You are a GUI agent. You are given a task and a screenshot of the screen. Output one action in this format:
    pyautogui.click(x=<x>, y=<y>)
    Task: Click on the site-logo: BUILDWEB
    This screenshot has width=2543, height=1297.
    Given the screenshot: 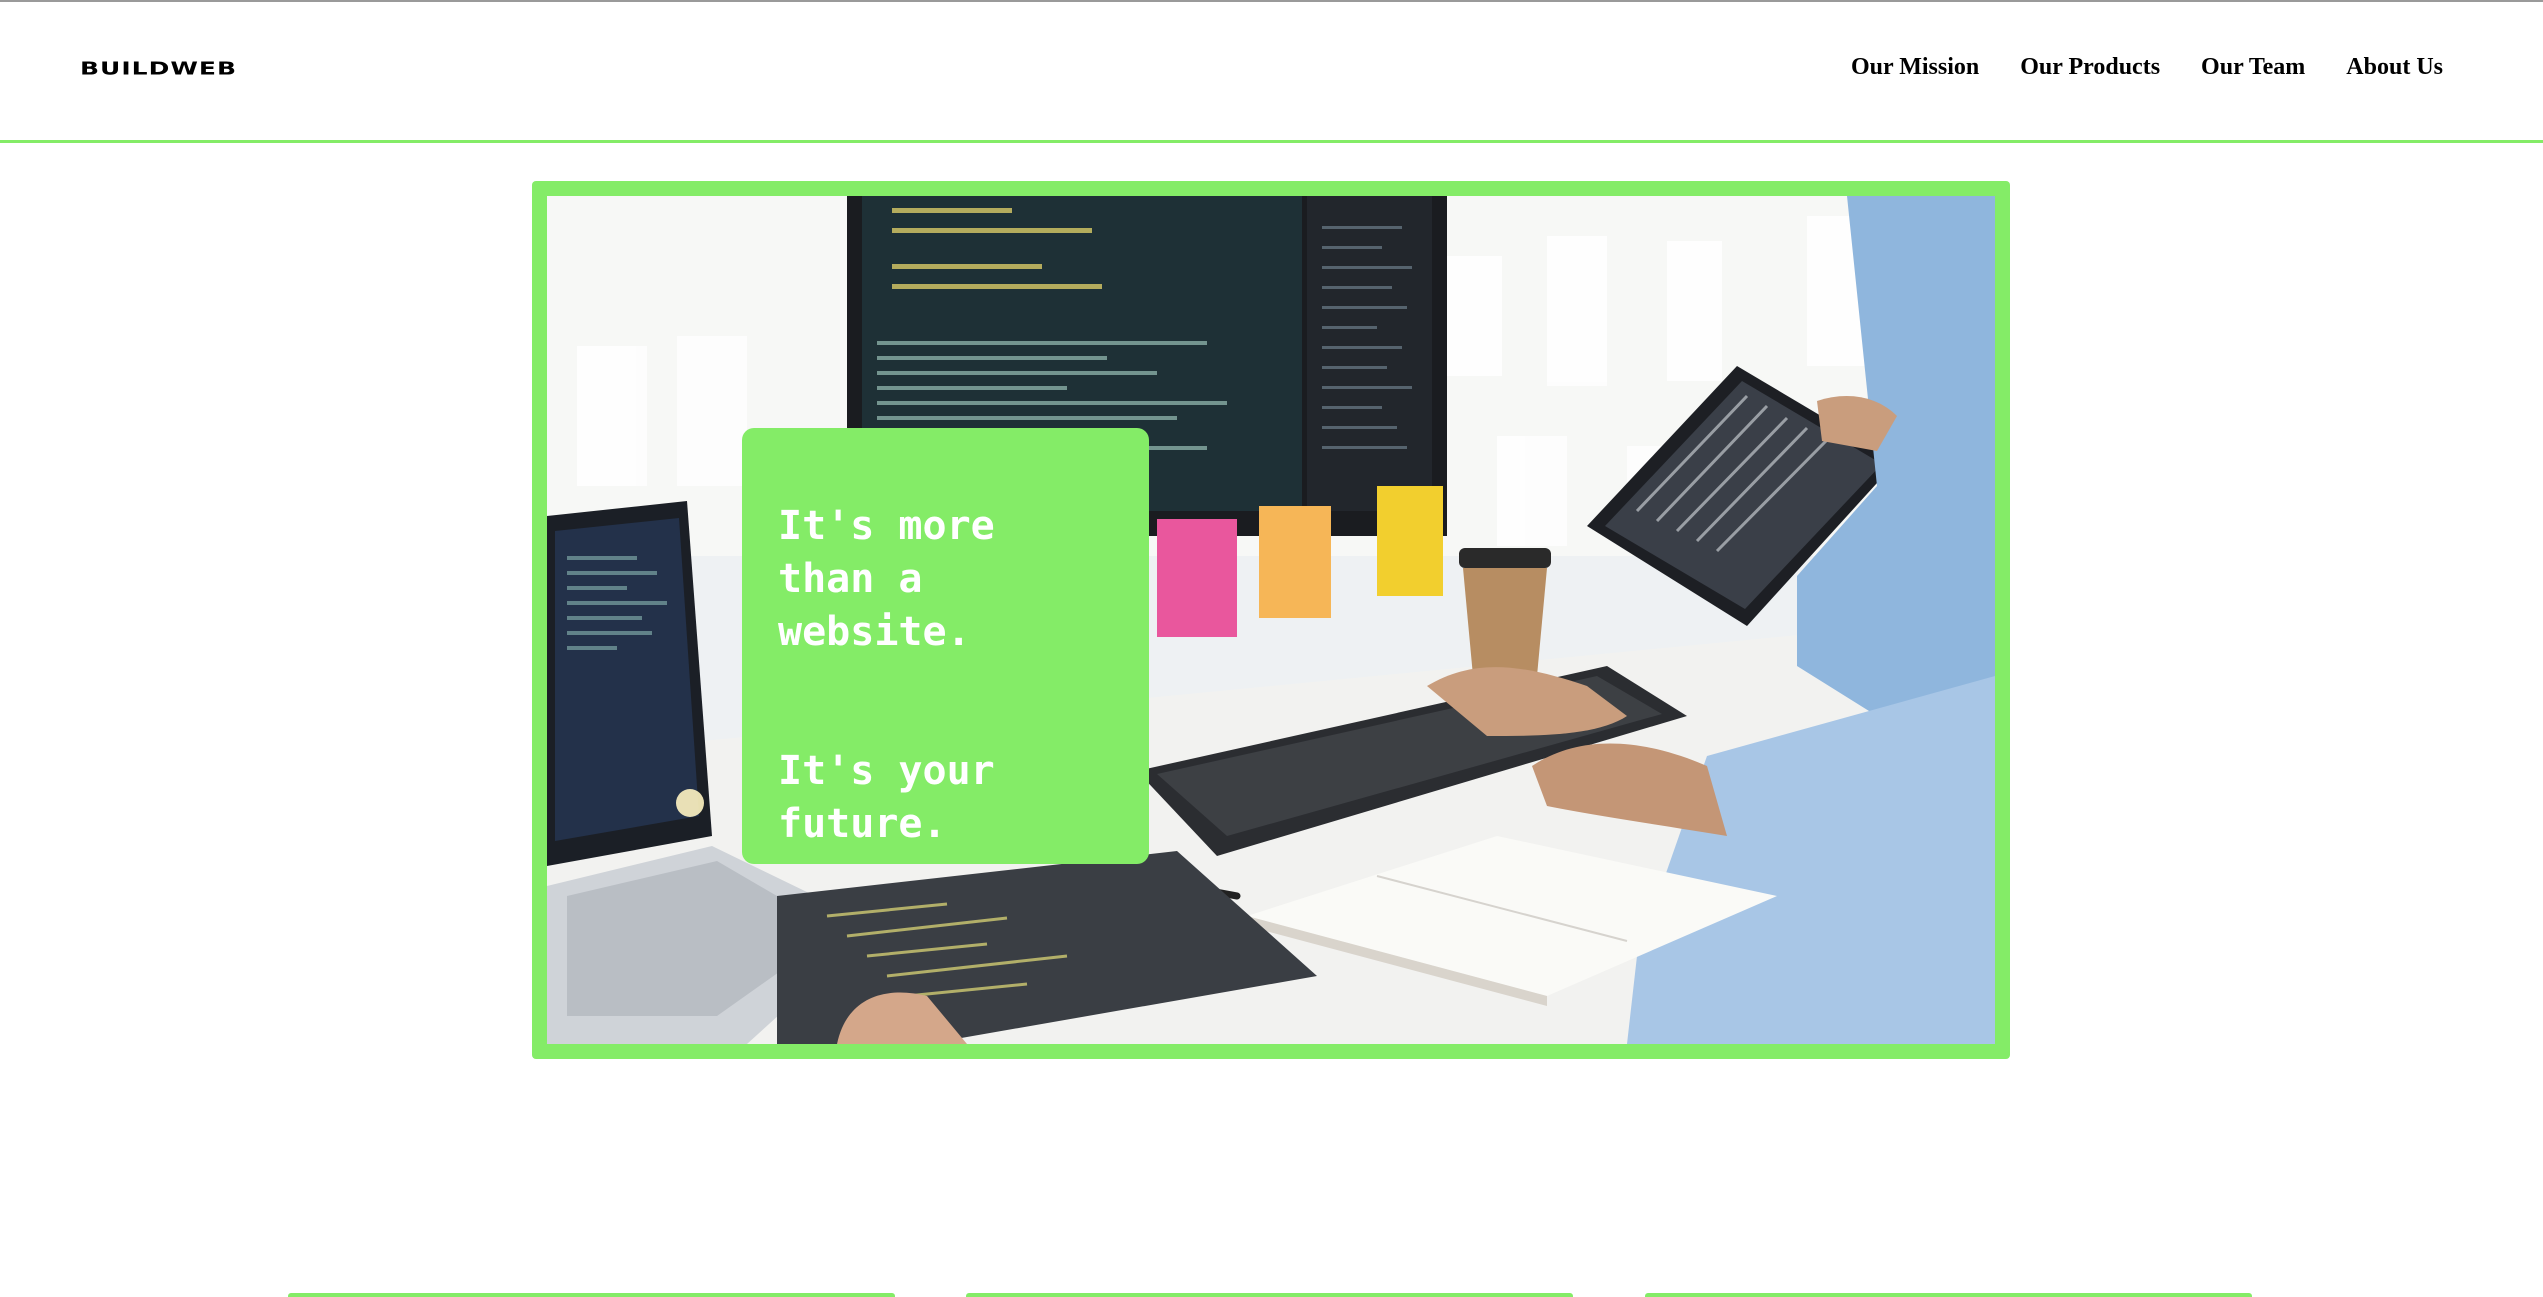 What is the action you would take?
    pyautogui.click(x=158, y=68)
    